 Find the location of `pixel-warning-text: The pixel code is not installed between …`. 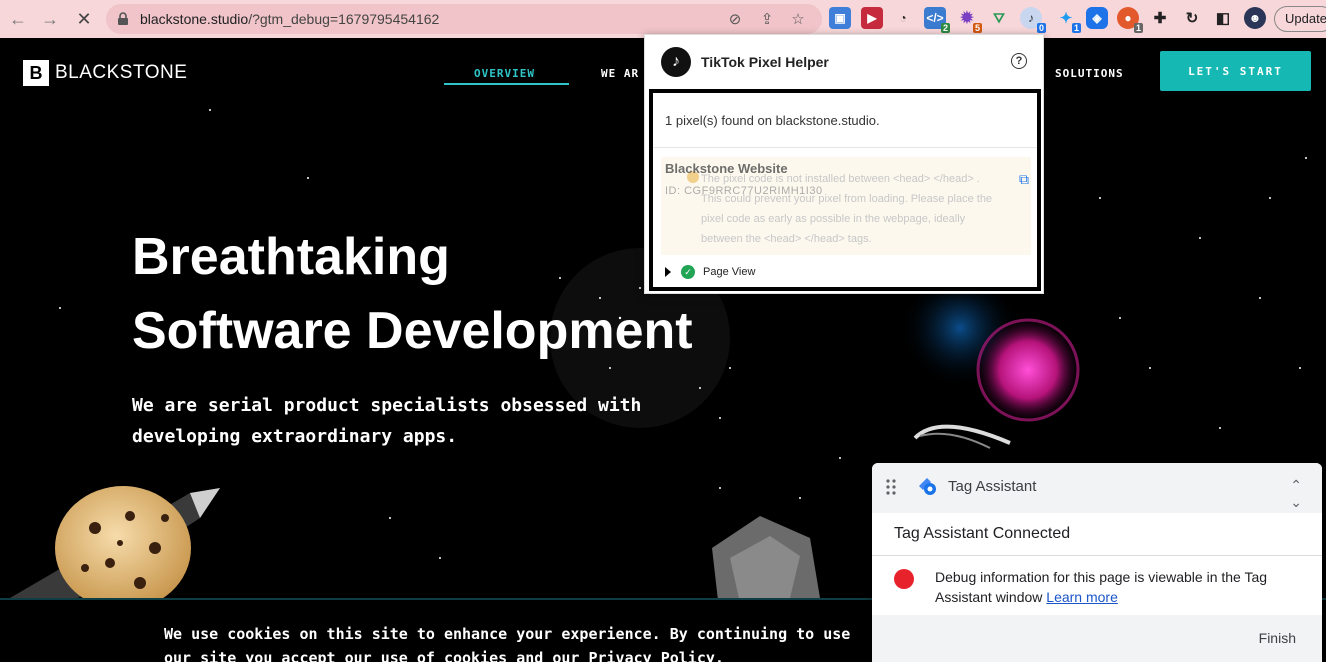

pixel-warning-text: The pixel code is not installed between … is located at coordinates (847, 209).